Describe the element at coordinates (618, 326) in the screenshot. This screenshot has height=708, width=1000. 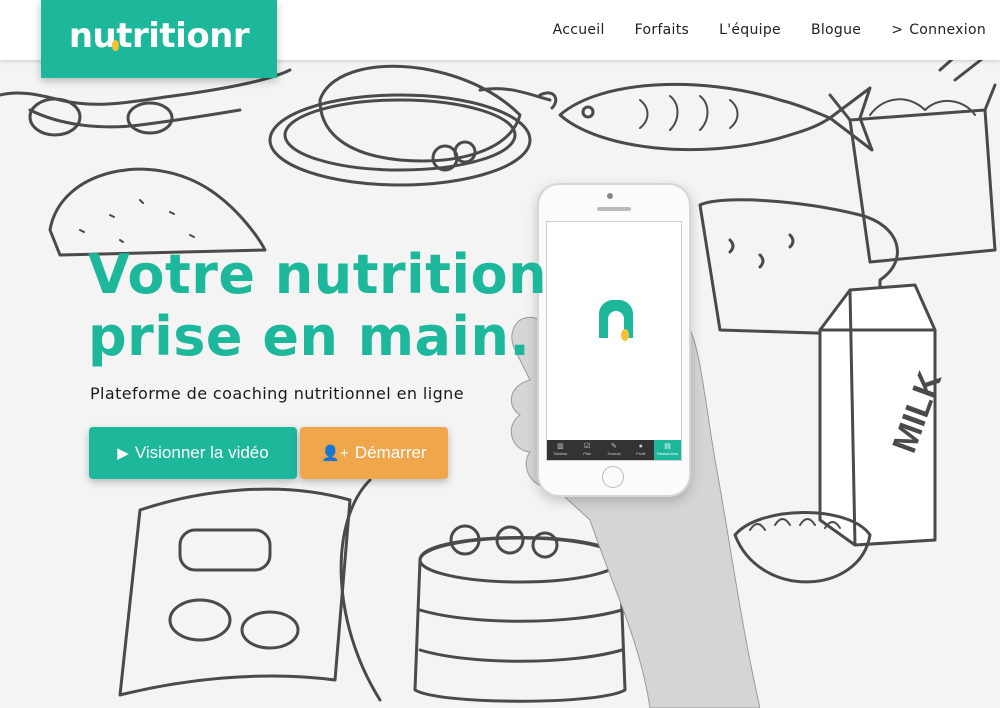
I see `app-logo-inner` at that location.